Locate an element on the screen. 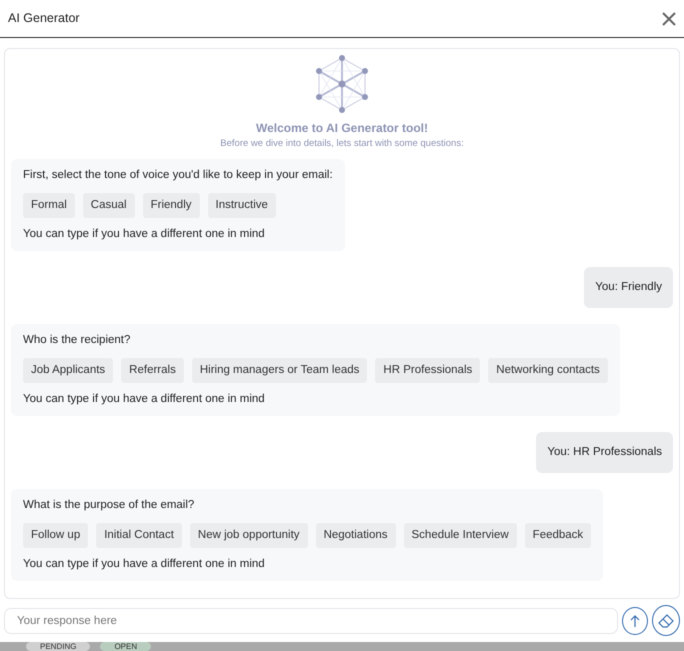 Image resolution: width=684 pixels, height=651 pixels. up-arrow-icon is located at coordinates (635, 621).